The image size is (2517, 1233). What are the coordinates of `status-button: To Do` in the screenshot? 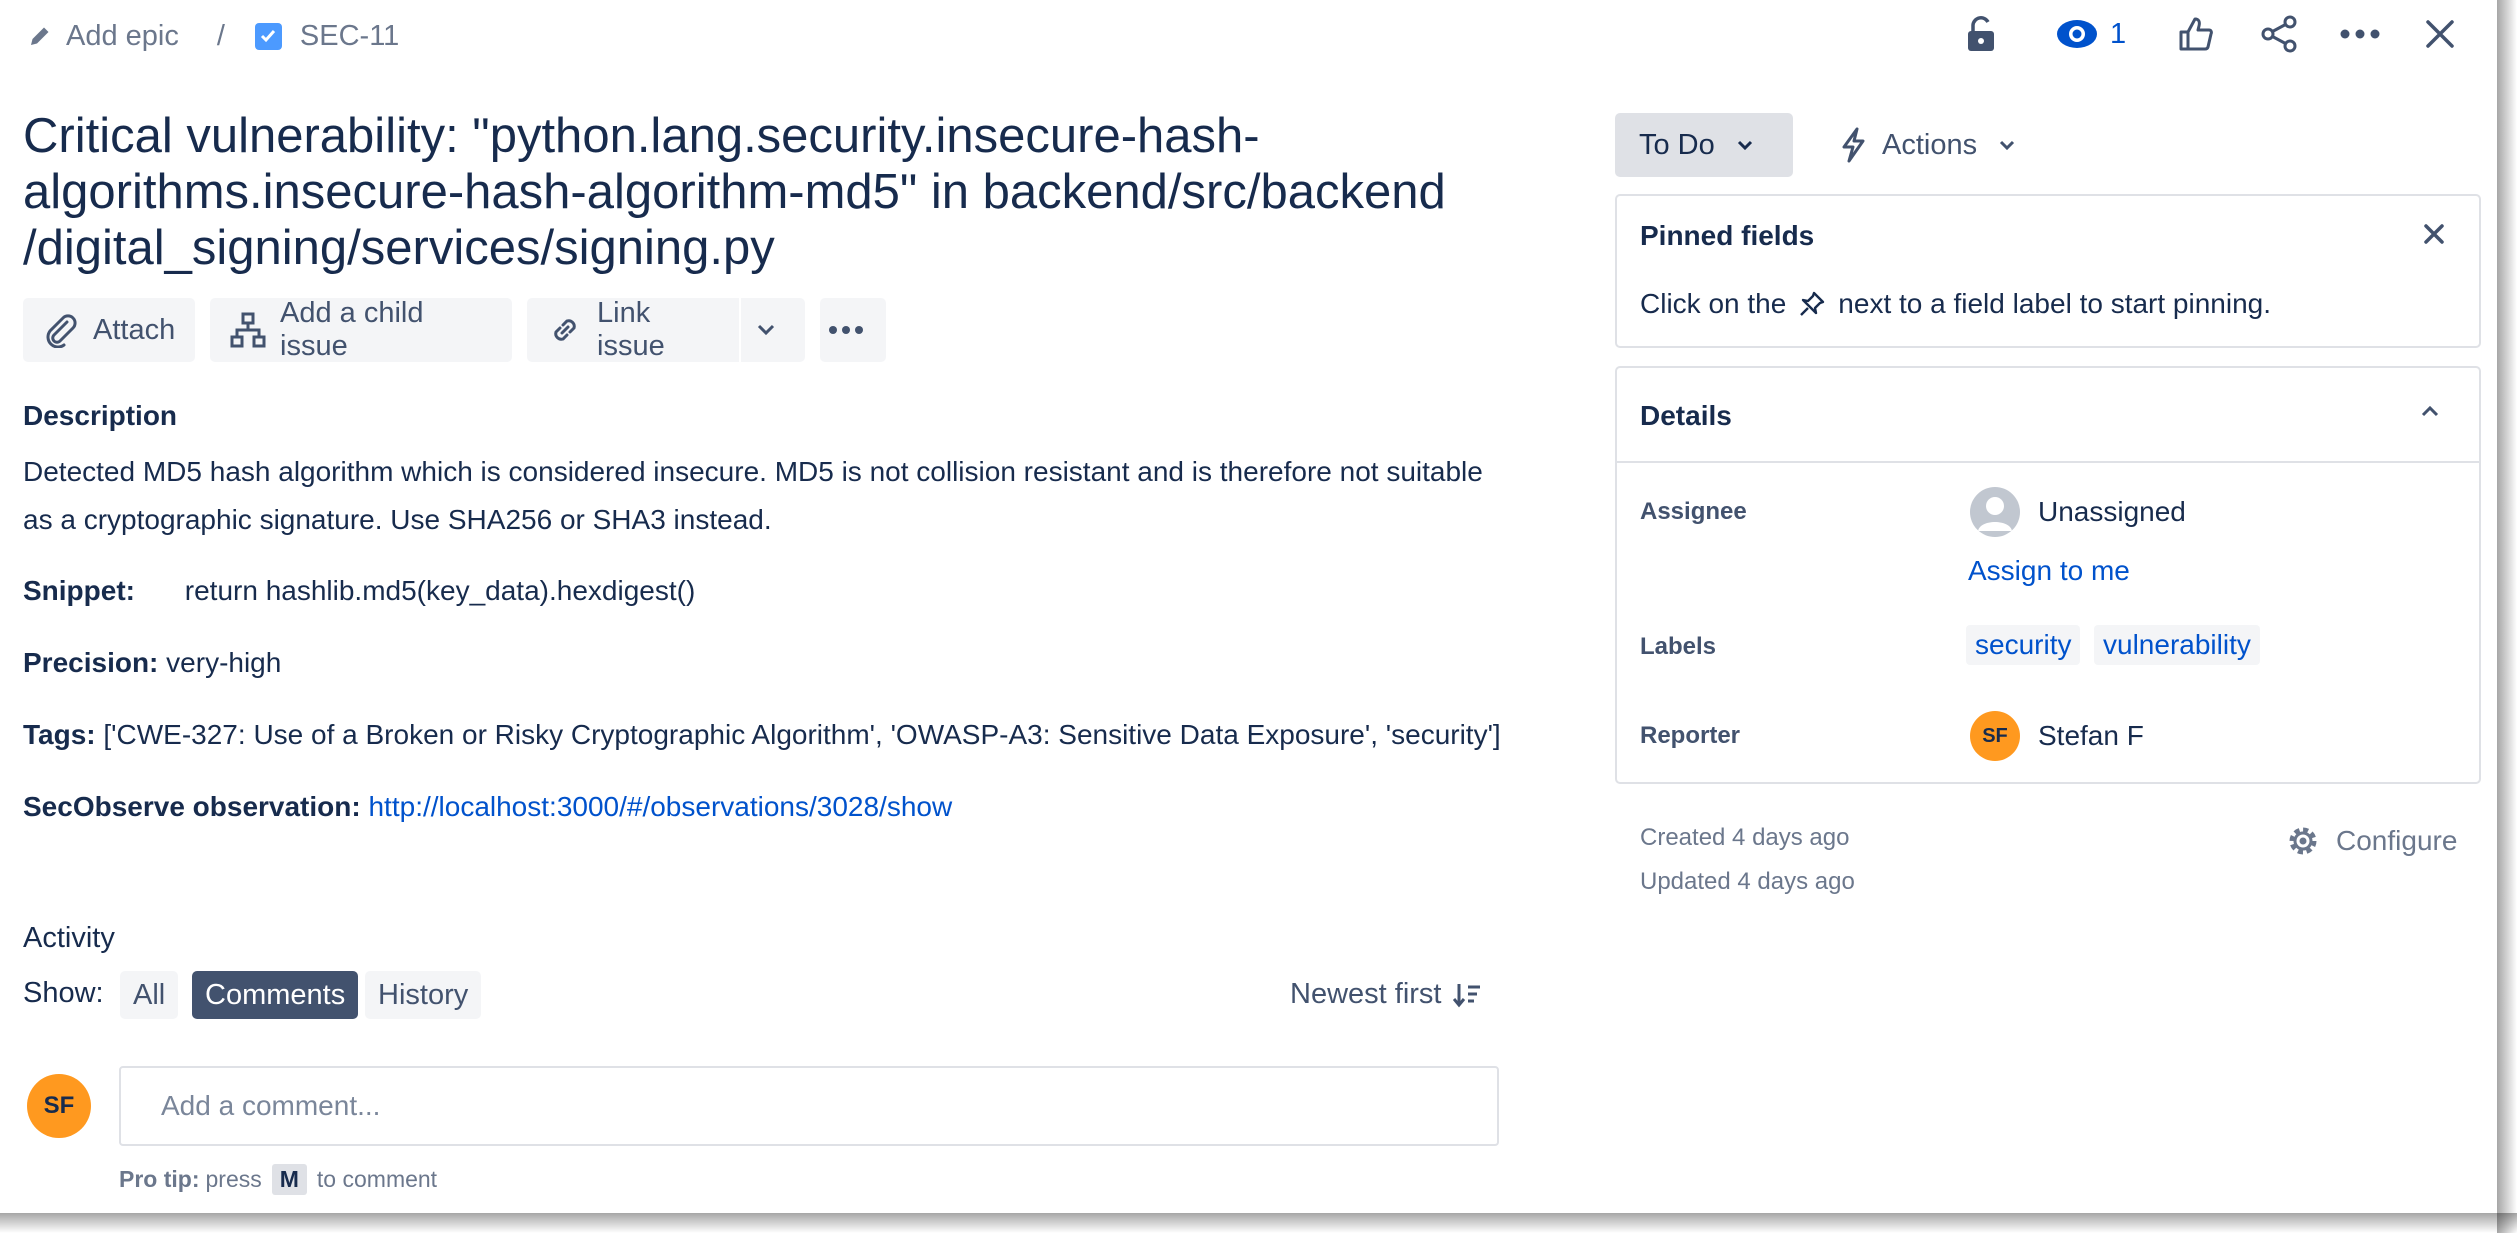 It's located at (1704, 145).